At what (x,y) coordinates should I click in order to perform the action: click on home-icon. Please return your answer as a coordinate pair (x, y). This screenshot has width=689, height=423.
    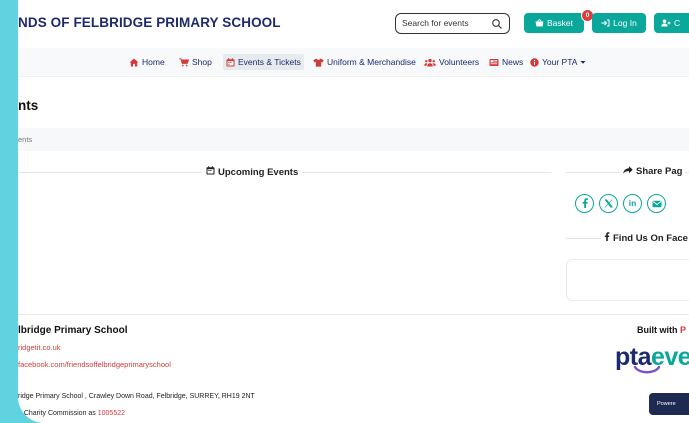
    Looking at the image, I should click on (134, 62).